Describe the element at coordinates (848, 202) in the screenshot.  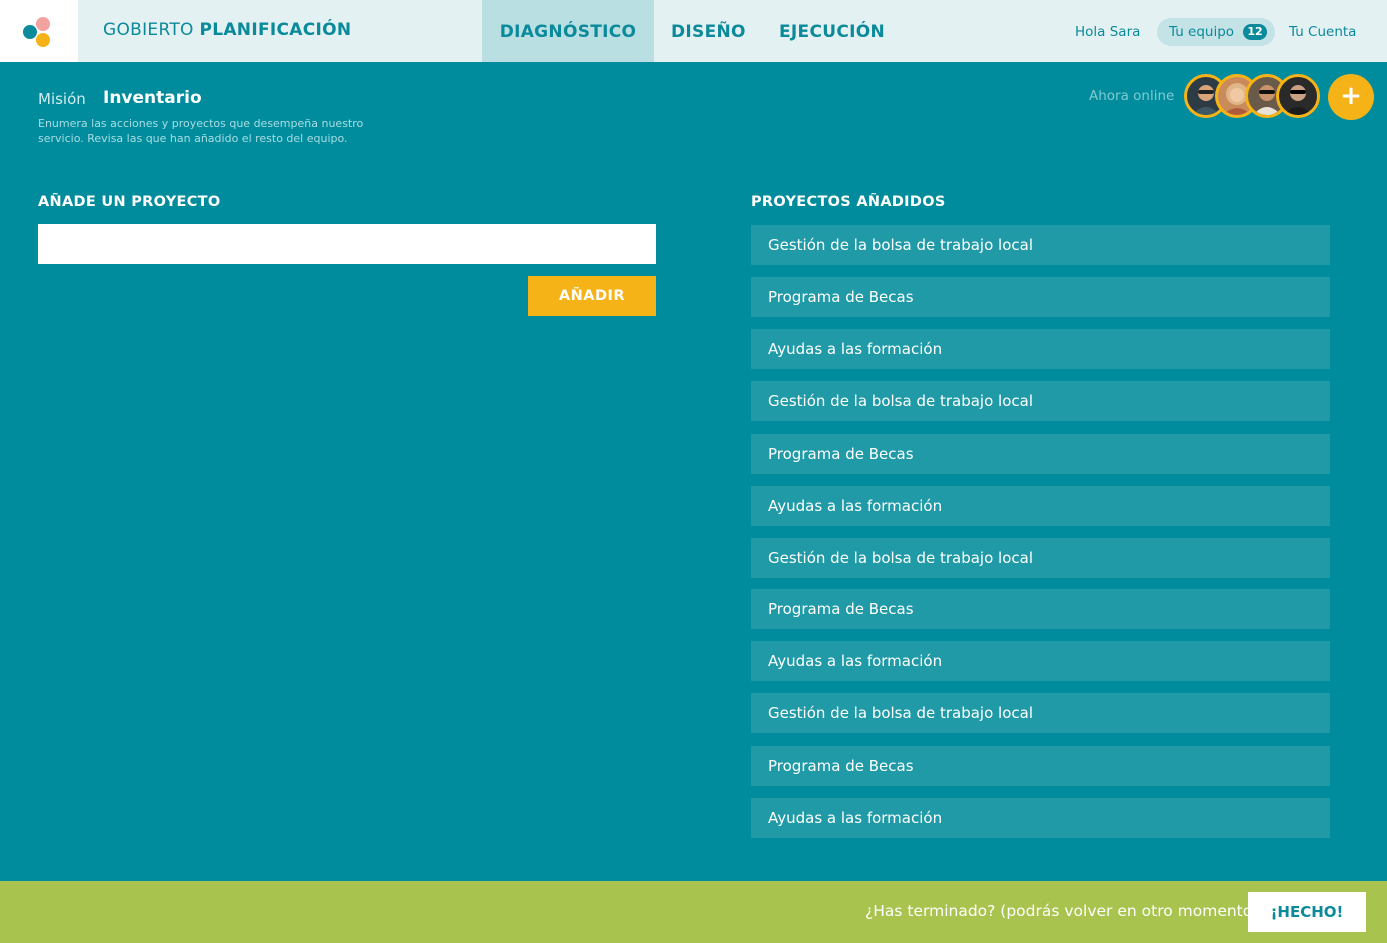
I see `added-projects-title: PROYECTOS AÑADIDOS` at that location.